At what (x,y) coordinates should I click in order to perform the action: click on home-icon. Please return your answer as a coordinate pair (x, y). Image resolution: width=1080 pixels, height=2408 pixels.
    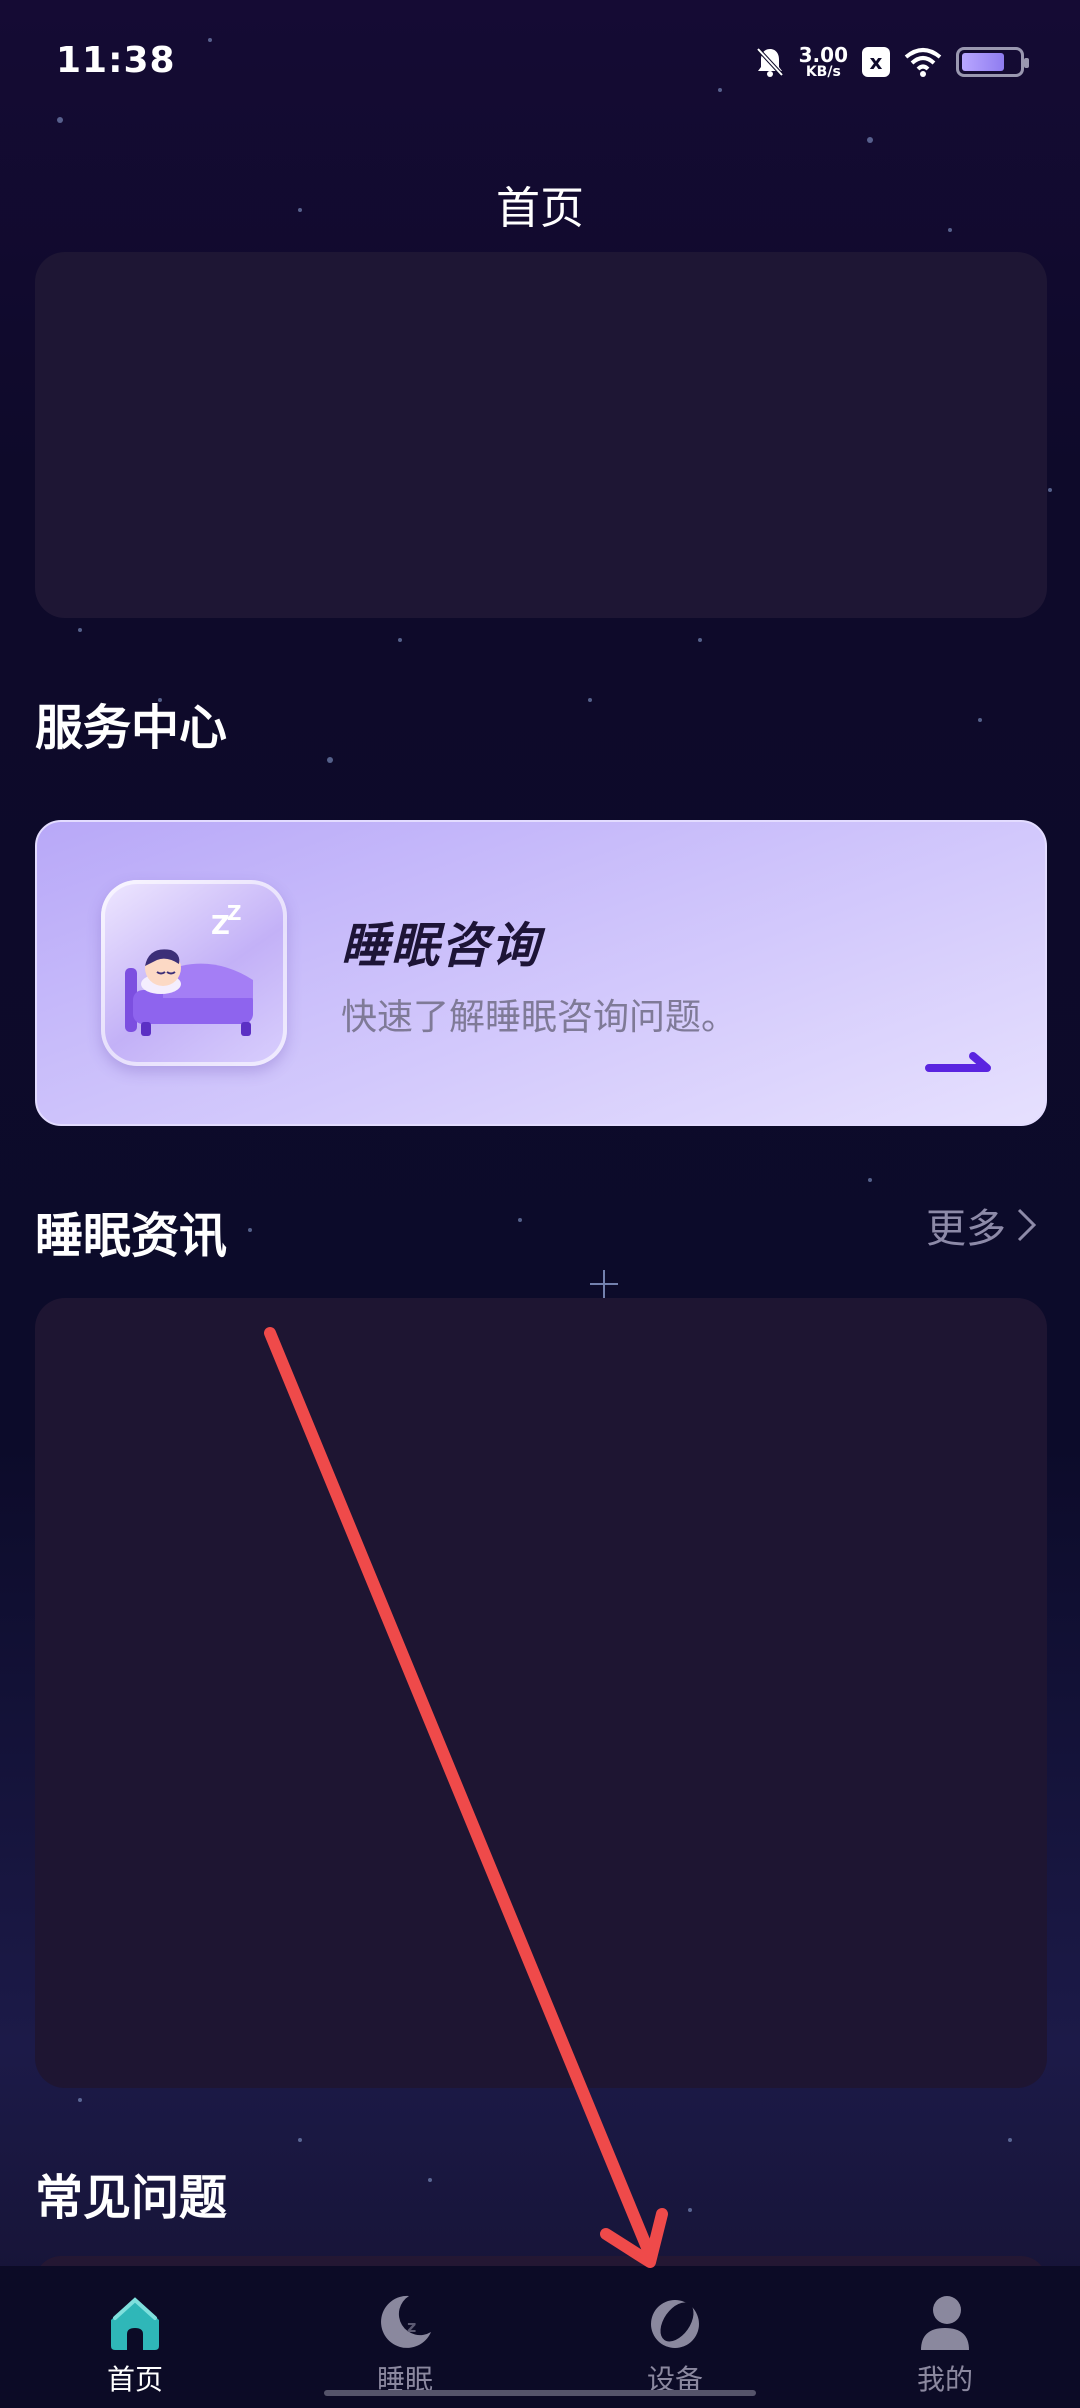
    Looking at the image, I should click on (135, 2323).